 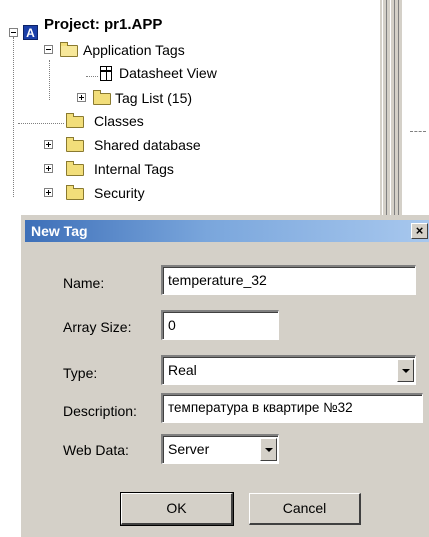 I want to click on tree-item-tag-list: Tag List (15), so click(x=185, y=98).